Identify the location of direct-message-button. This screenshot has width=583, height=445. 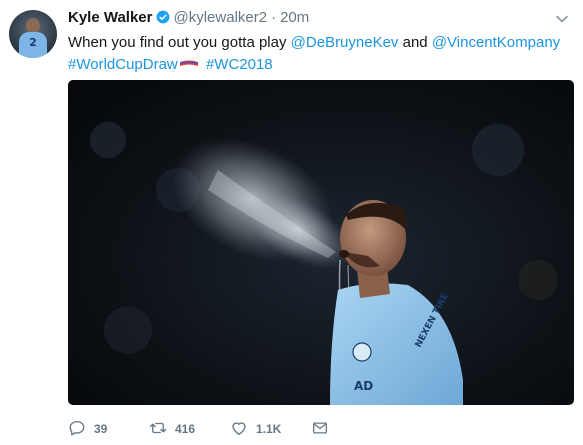
(320, 429).